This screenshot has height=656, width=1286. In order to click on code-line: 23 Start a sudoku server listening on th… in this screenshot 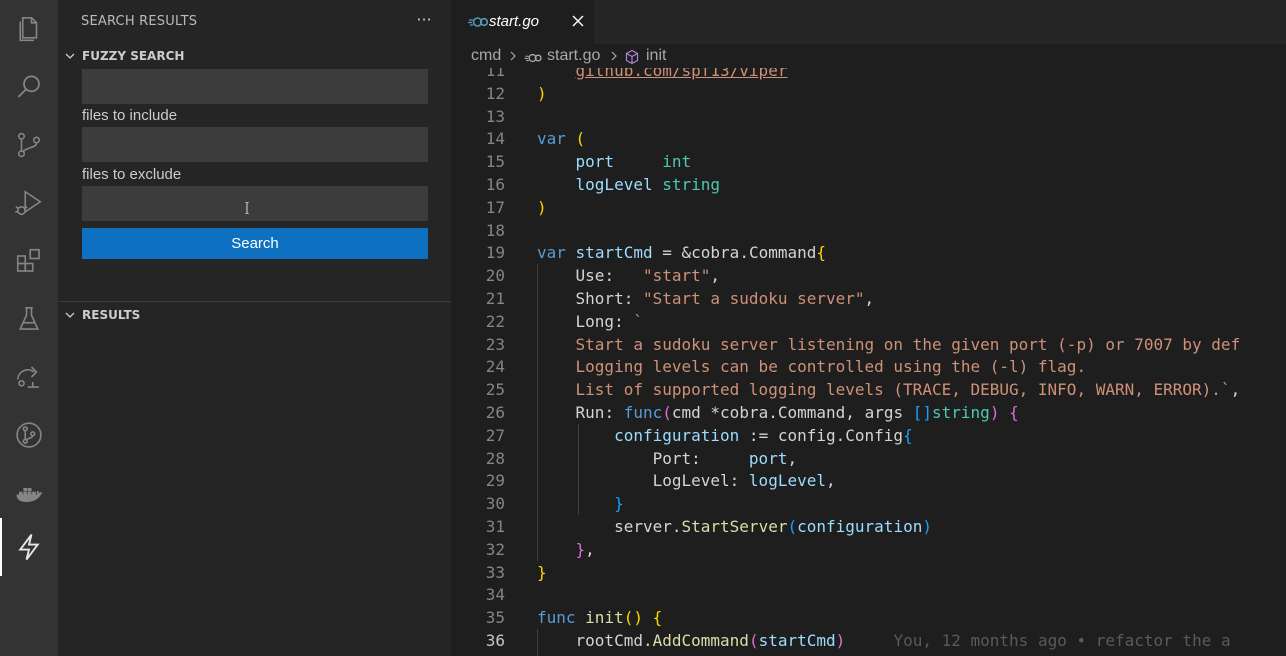, I will do `click(868, 344)`.